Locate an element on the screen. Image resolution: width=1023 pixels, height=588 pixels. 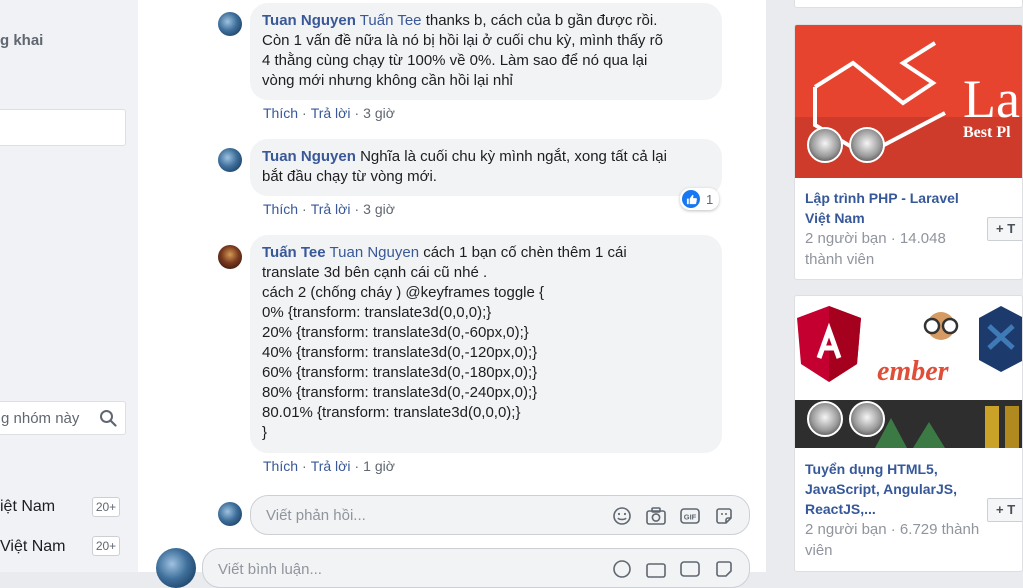
comment-text: cách 2 (chống cháy ) @keyframes toggle { is located at coordinates (403, 292).